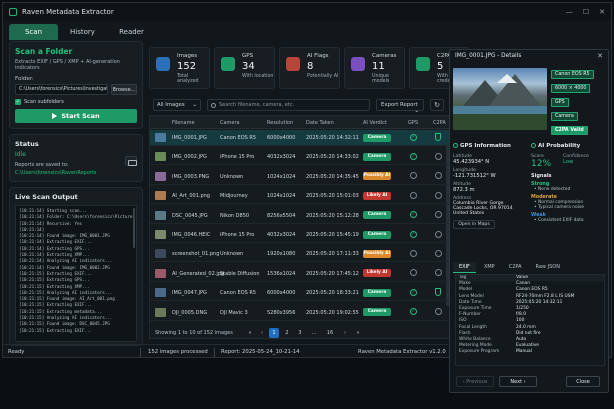 The height and width of the screenshot is (409, 614). What do you see at coordinates (235, 215) in the screenshot?
I see `cell-camera: Nikon D850` at bounding box center [235, 215].